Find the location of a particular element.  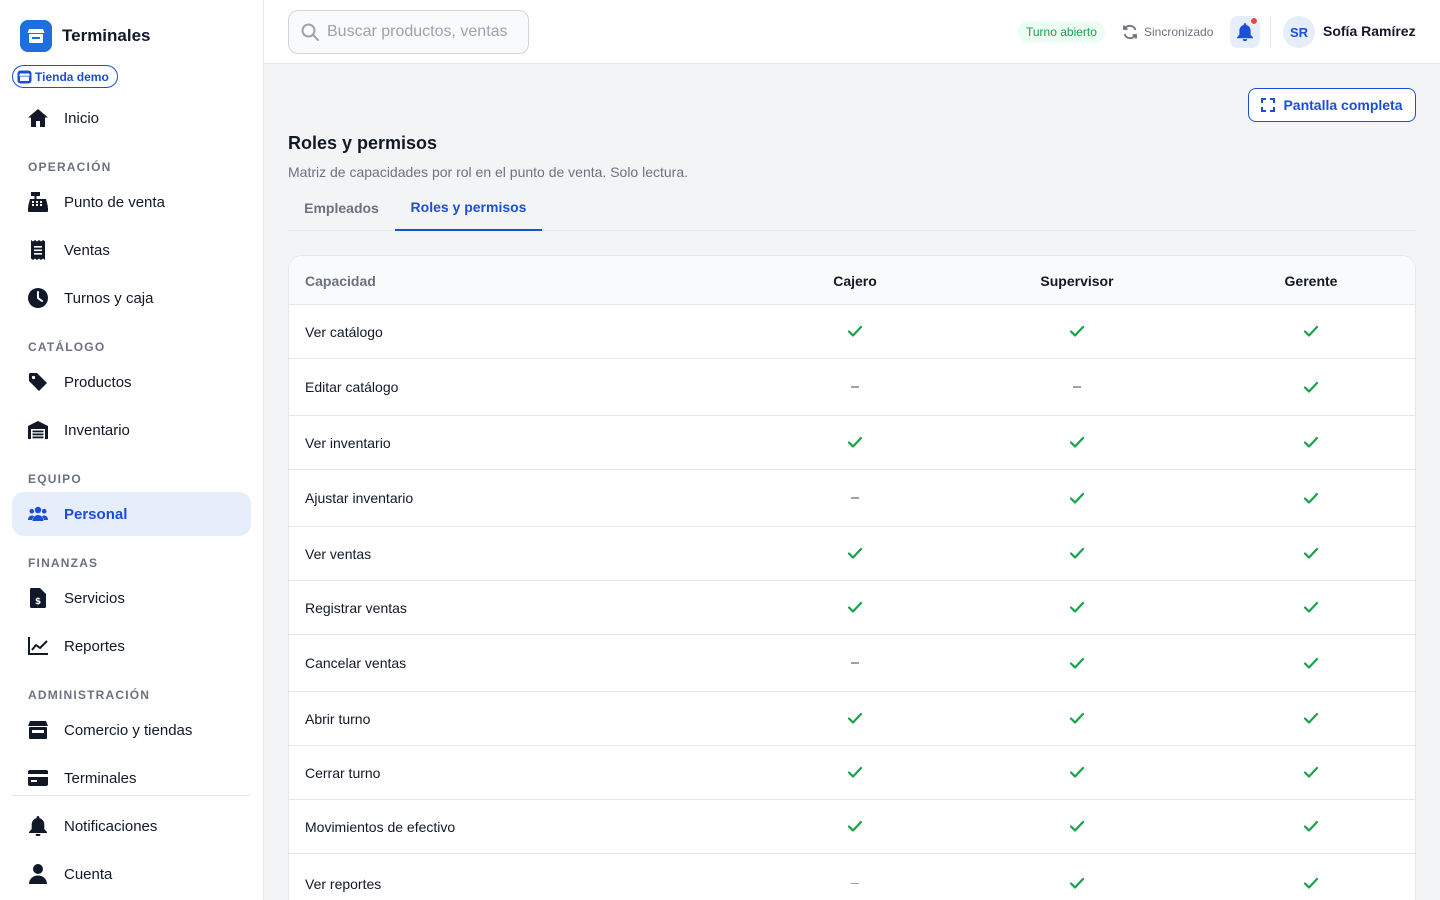

sidebar-item-terminales: Terminales is located at coordinates (131, 778).